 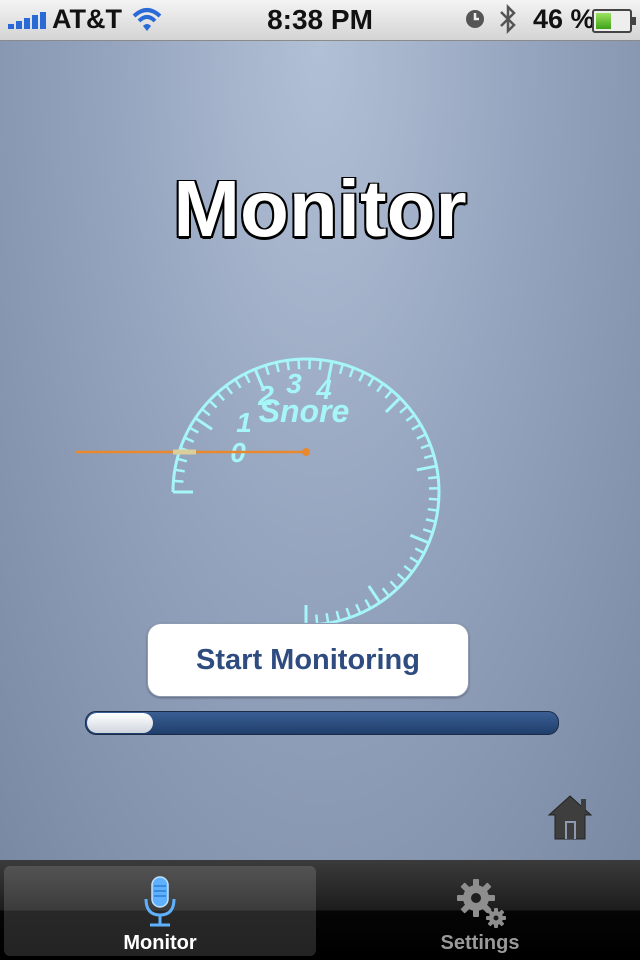 I want to click on bluetooth-icon, so click(x=508, y=19).